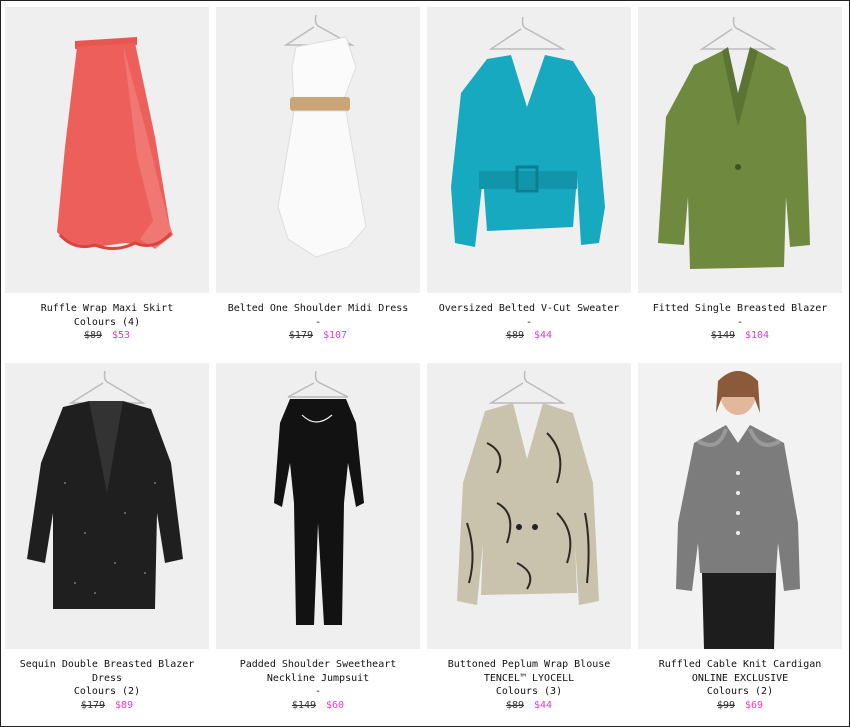  What do you see at coordinates (318, 665) in the screenshot?
I see `product-name: Padded Shoulder Sweetheart` at bounding box center [318, 665].